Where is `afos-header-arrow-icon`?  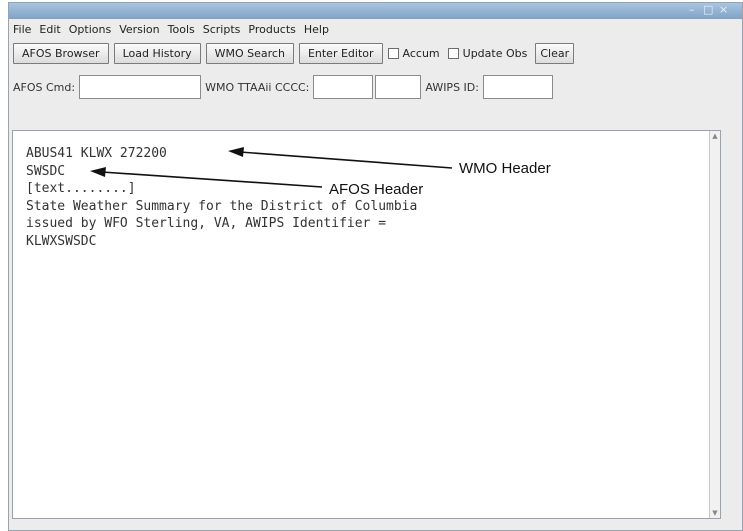
afos-header-arrow-icon is located at coordinates (212, 179).